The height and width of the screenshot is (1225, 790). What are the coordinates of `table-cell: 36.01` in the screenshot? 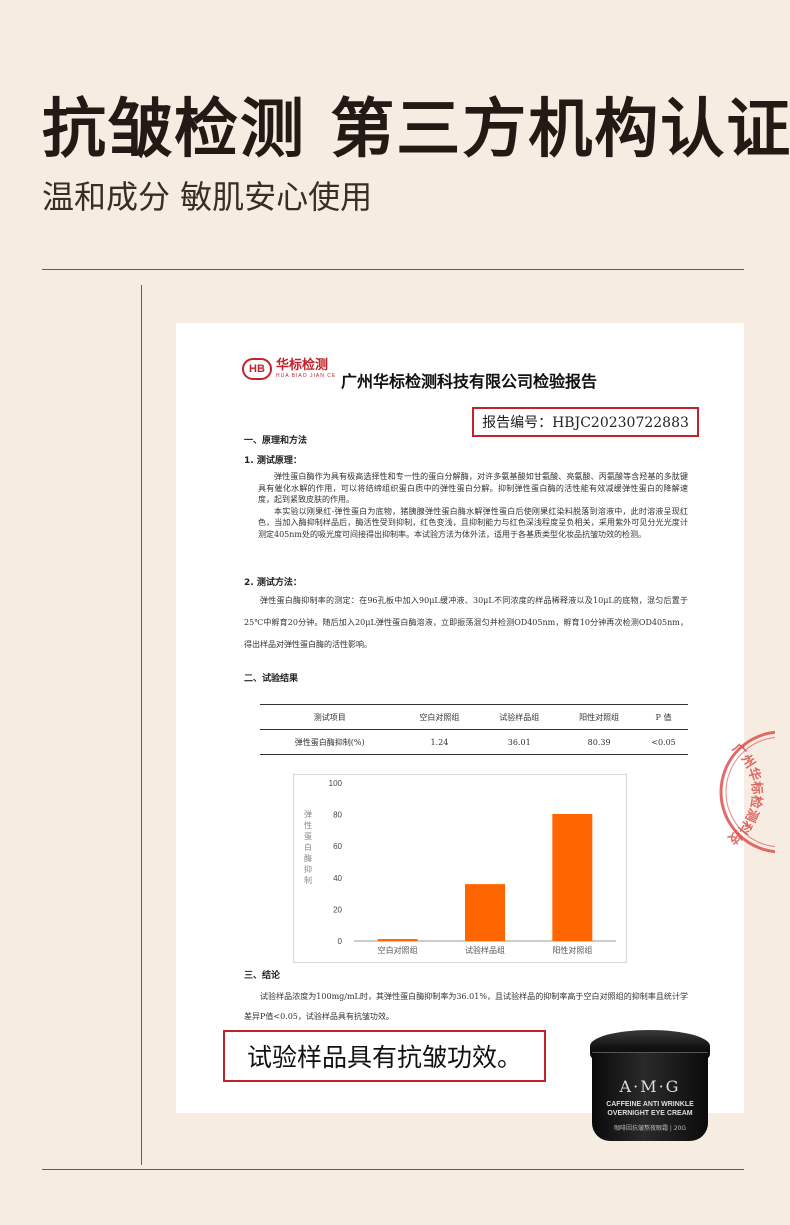 It's located at (519, 742).